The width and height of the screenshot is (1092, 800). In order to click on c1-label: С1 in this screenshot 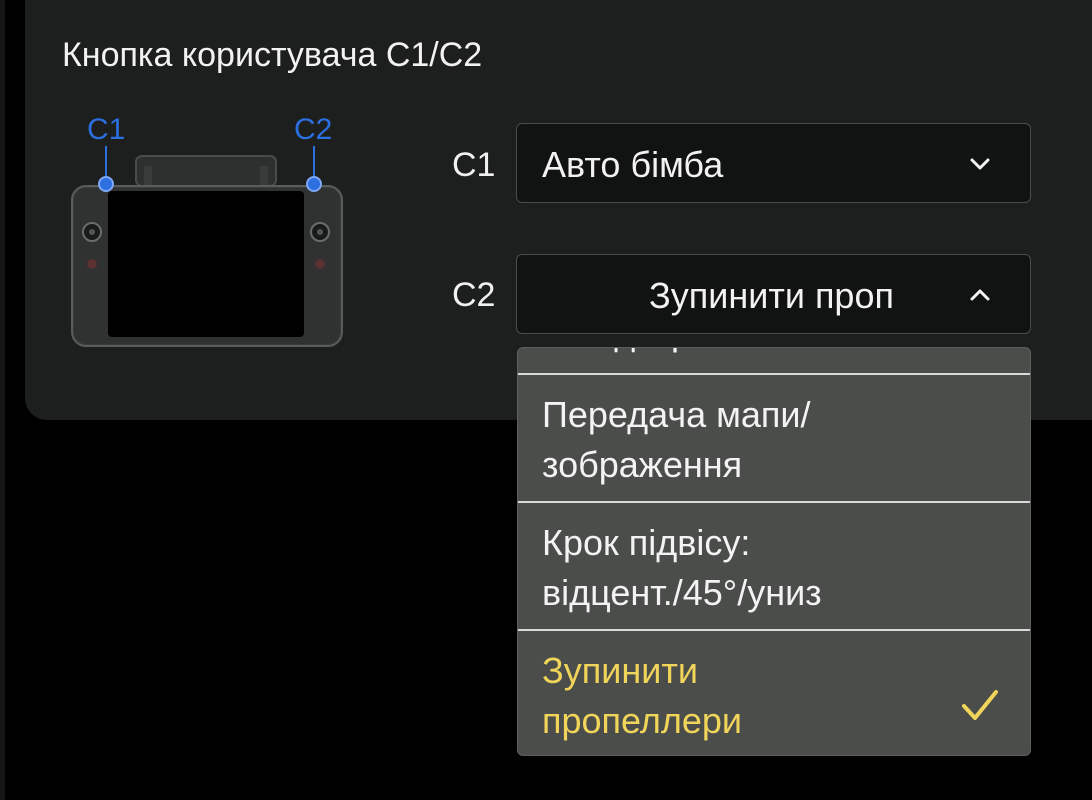, I will do `click(474, 165)`.